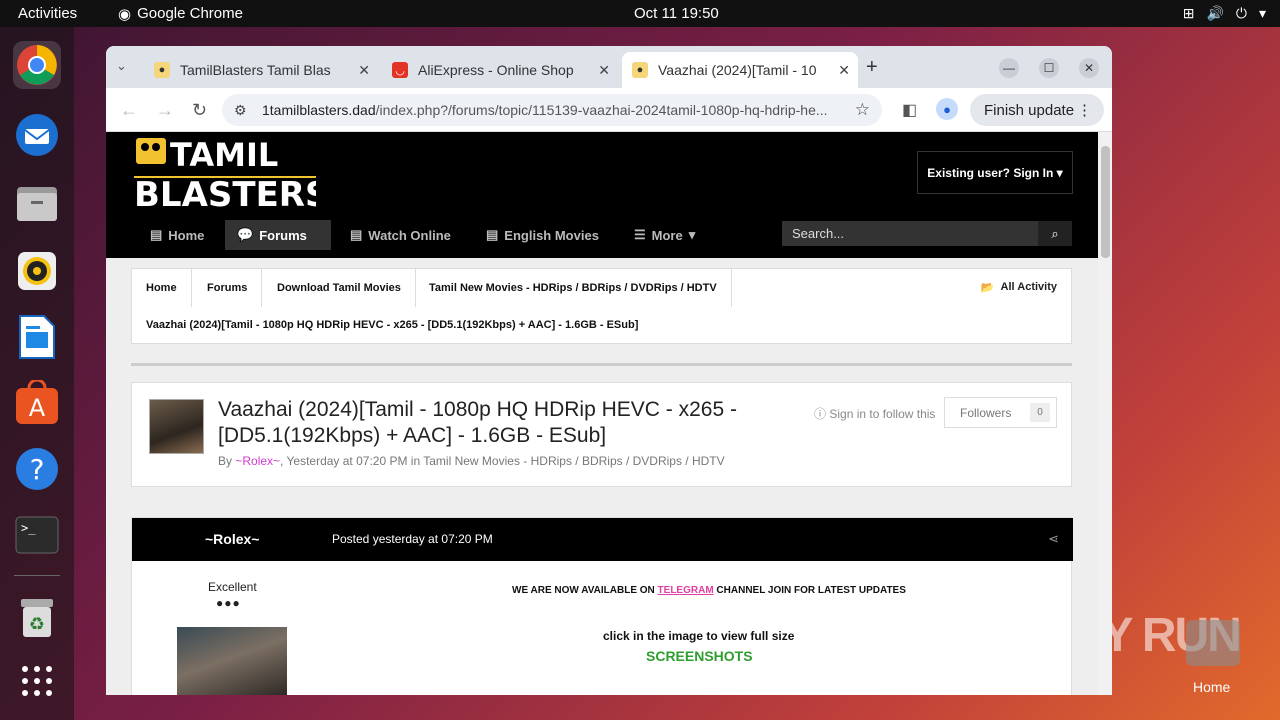 Image resolution: width=1280 pixels, height=720 pixels. What do you see at coordinates (37, 408) in the screenshot?
I see `svg-text: A` at bounding box center [37, 408].